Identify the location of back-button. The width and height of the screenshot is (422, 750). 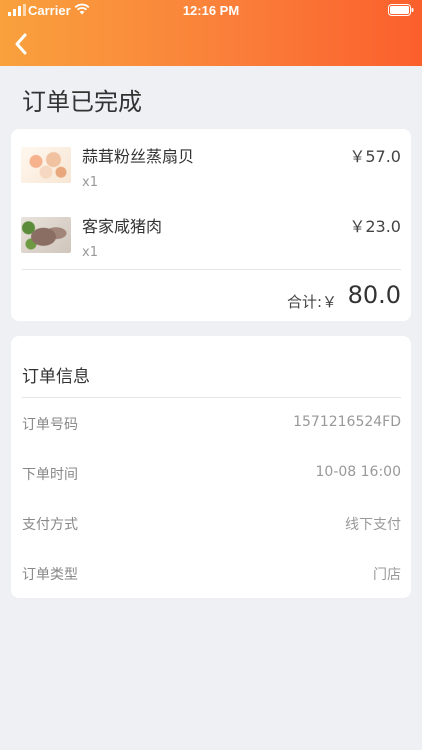
(21, 44).